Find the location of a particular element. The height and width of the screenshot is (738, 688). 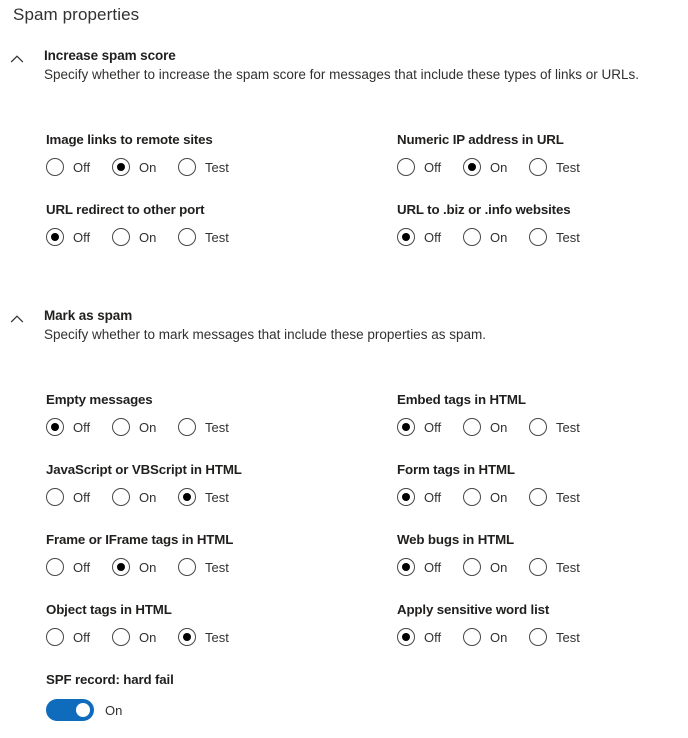

section-title: Mark as spam is located at coordinates (88, 315).